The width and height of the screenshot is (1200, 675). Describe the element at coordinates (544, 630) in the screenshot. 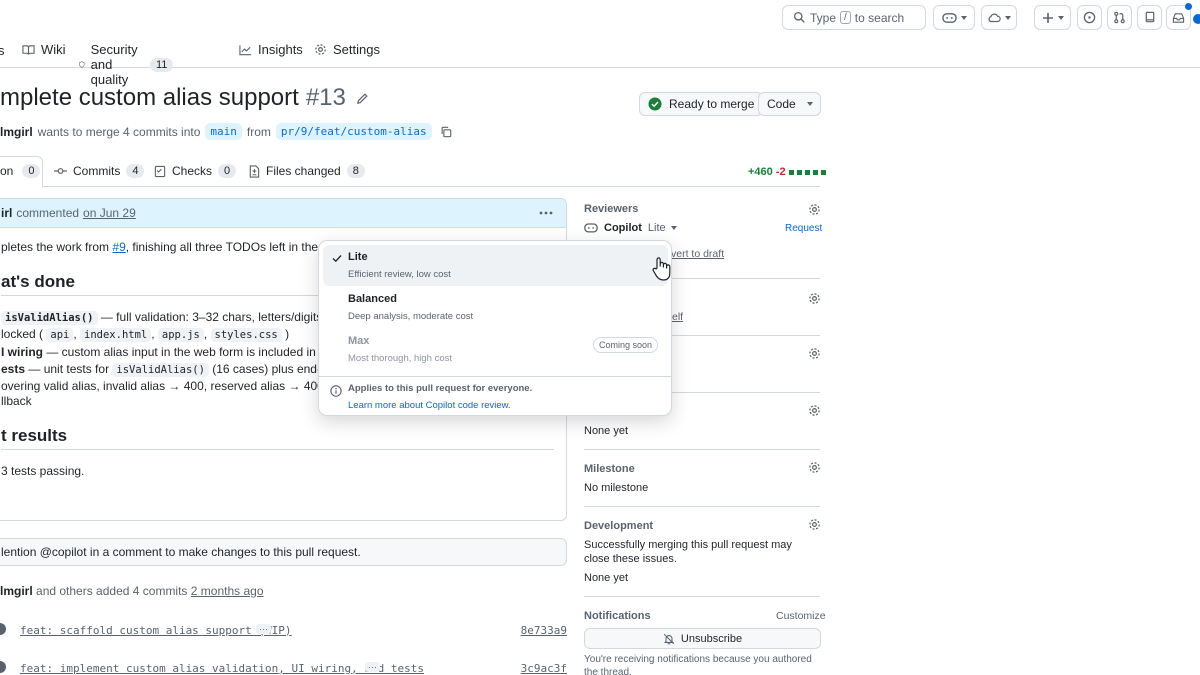

I see `commit-sha: 8e733a9` at that location.